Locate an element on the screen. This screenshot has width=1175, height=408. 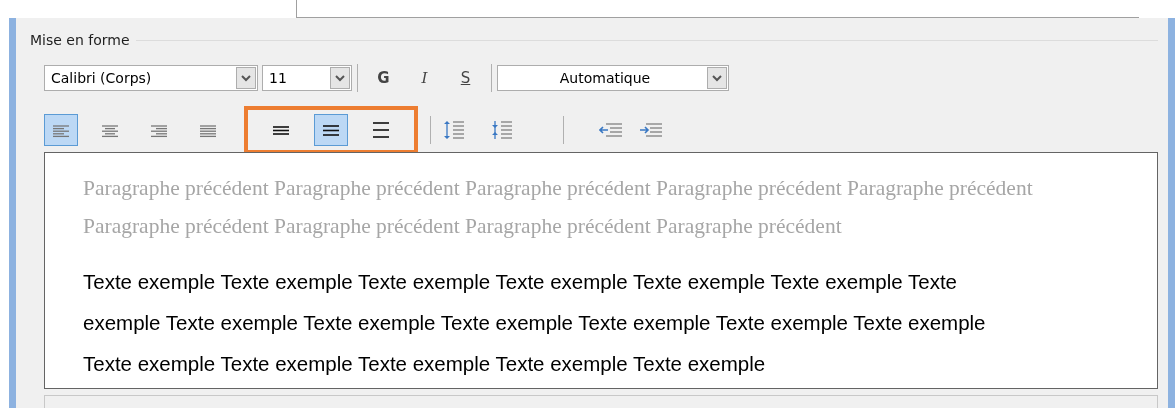
color-dropdown: Automatique is located at coordinates (613, 78).